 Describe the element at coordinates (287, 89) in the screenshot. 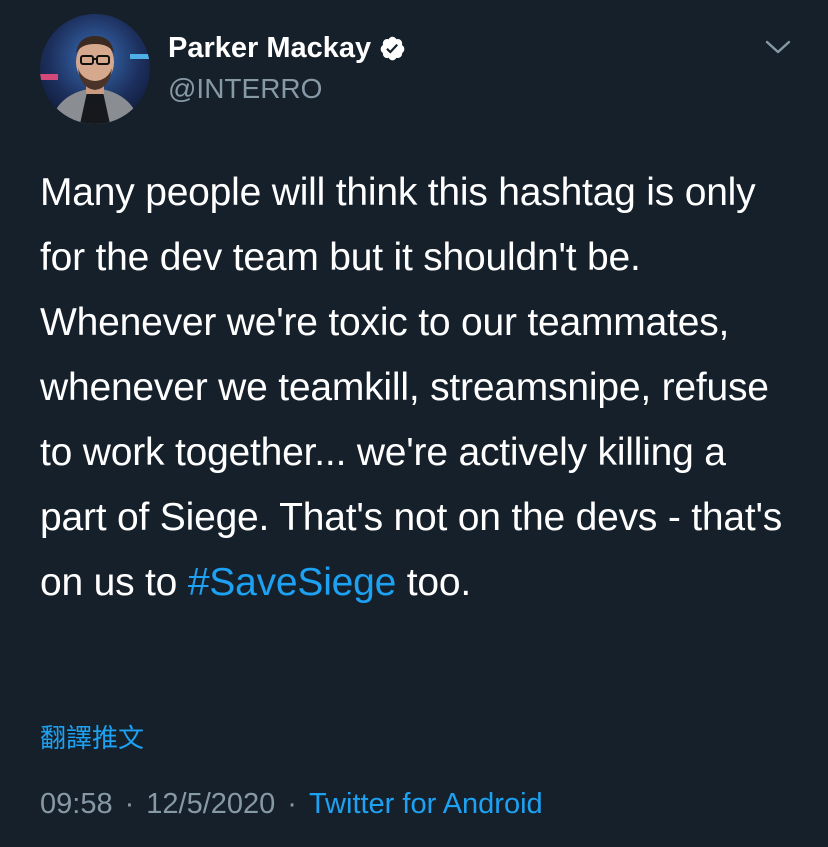

I see `username-handle: @INTERRO` at that location.